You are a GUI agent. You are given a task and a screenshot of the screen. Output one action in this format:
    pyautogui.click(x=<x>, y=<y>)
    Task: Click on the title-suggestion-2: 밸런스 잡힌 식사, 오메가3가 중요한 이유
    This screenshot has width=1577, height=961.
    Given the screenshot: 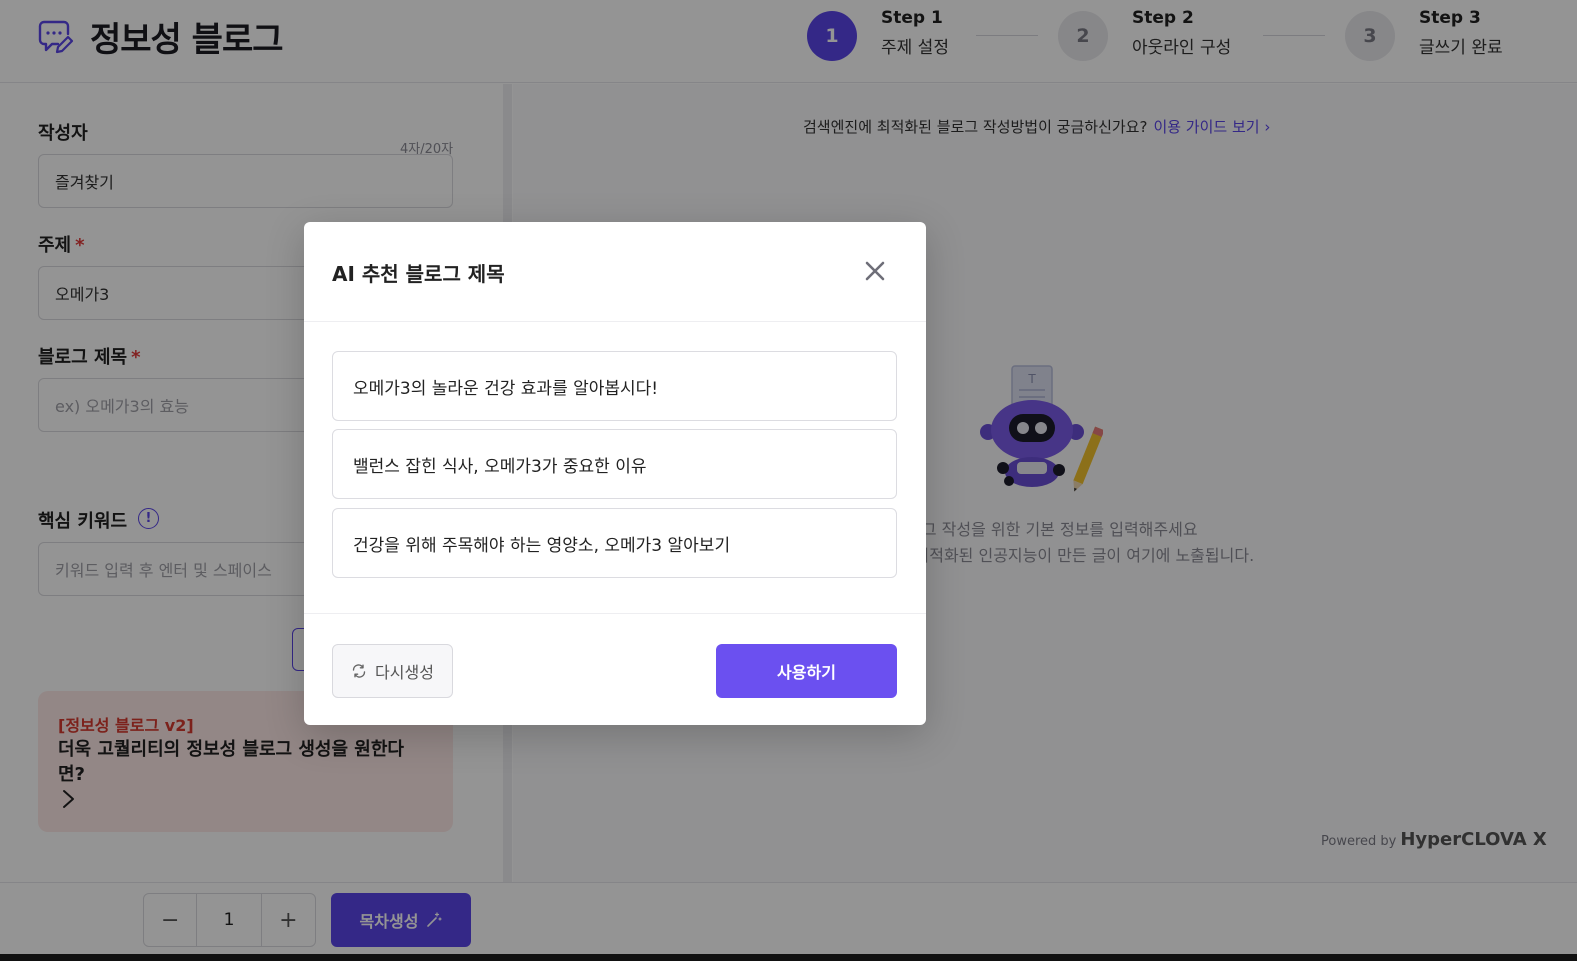 What is the action you would take?
    pyautogui.click(x=614, y=464)
    